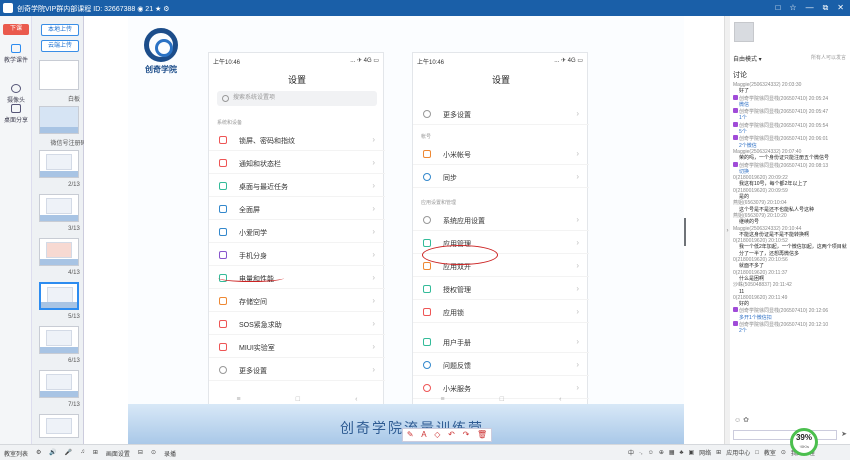  What do you see at coordinates (427, 177) in the screenshot?
I see `sync-icon` at bounding box center [427, 177].